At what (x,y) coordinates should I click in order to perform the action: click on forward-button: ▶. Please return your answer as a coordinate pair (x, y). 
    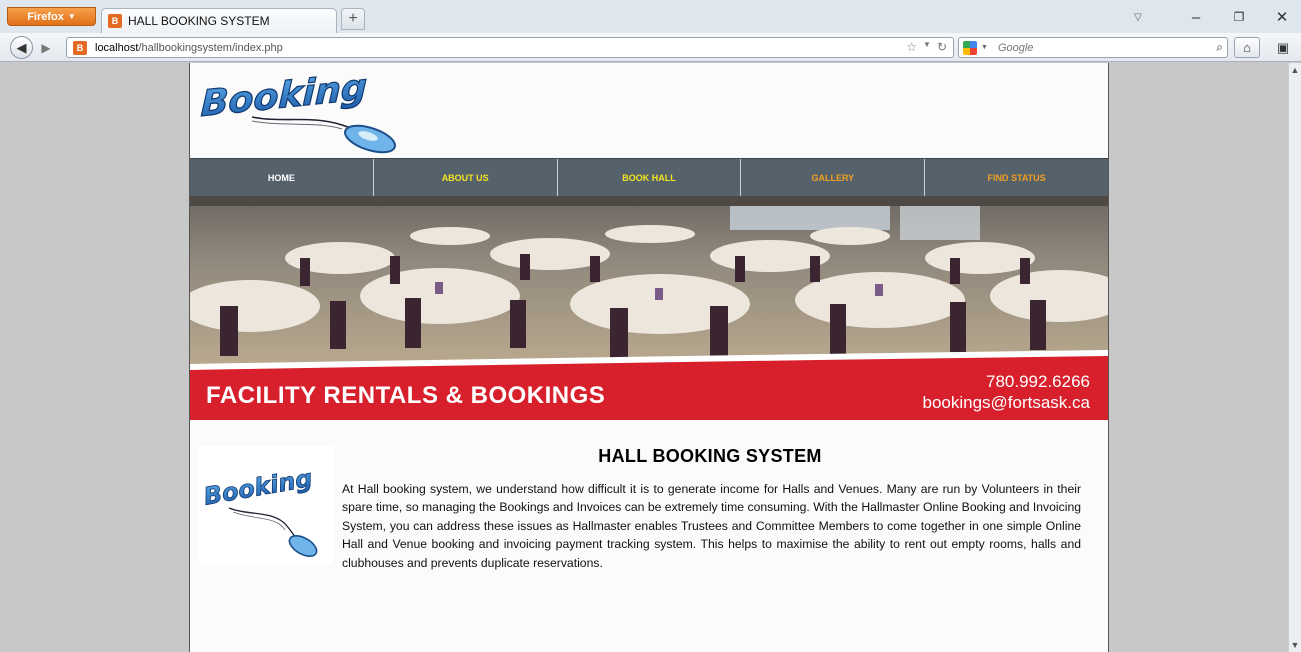
    Looking at the image, I should click on (46, 48).